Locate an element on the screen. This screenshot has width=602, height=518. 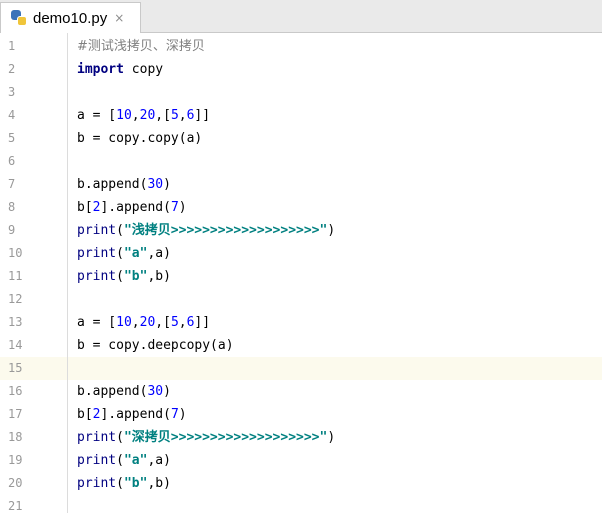
line-number: 21 is located at coordinates (15, 506).